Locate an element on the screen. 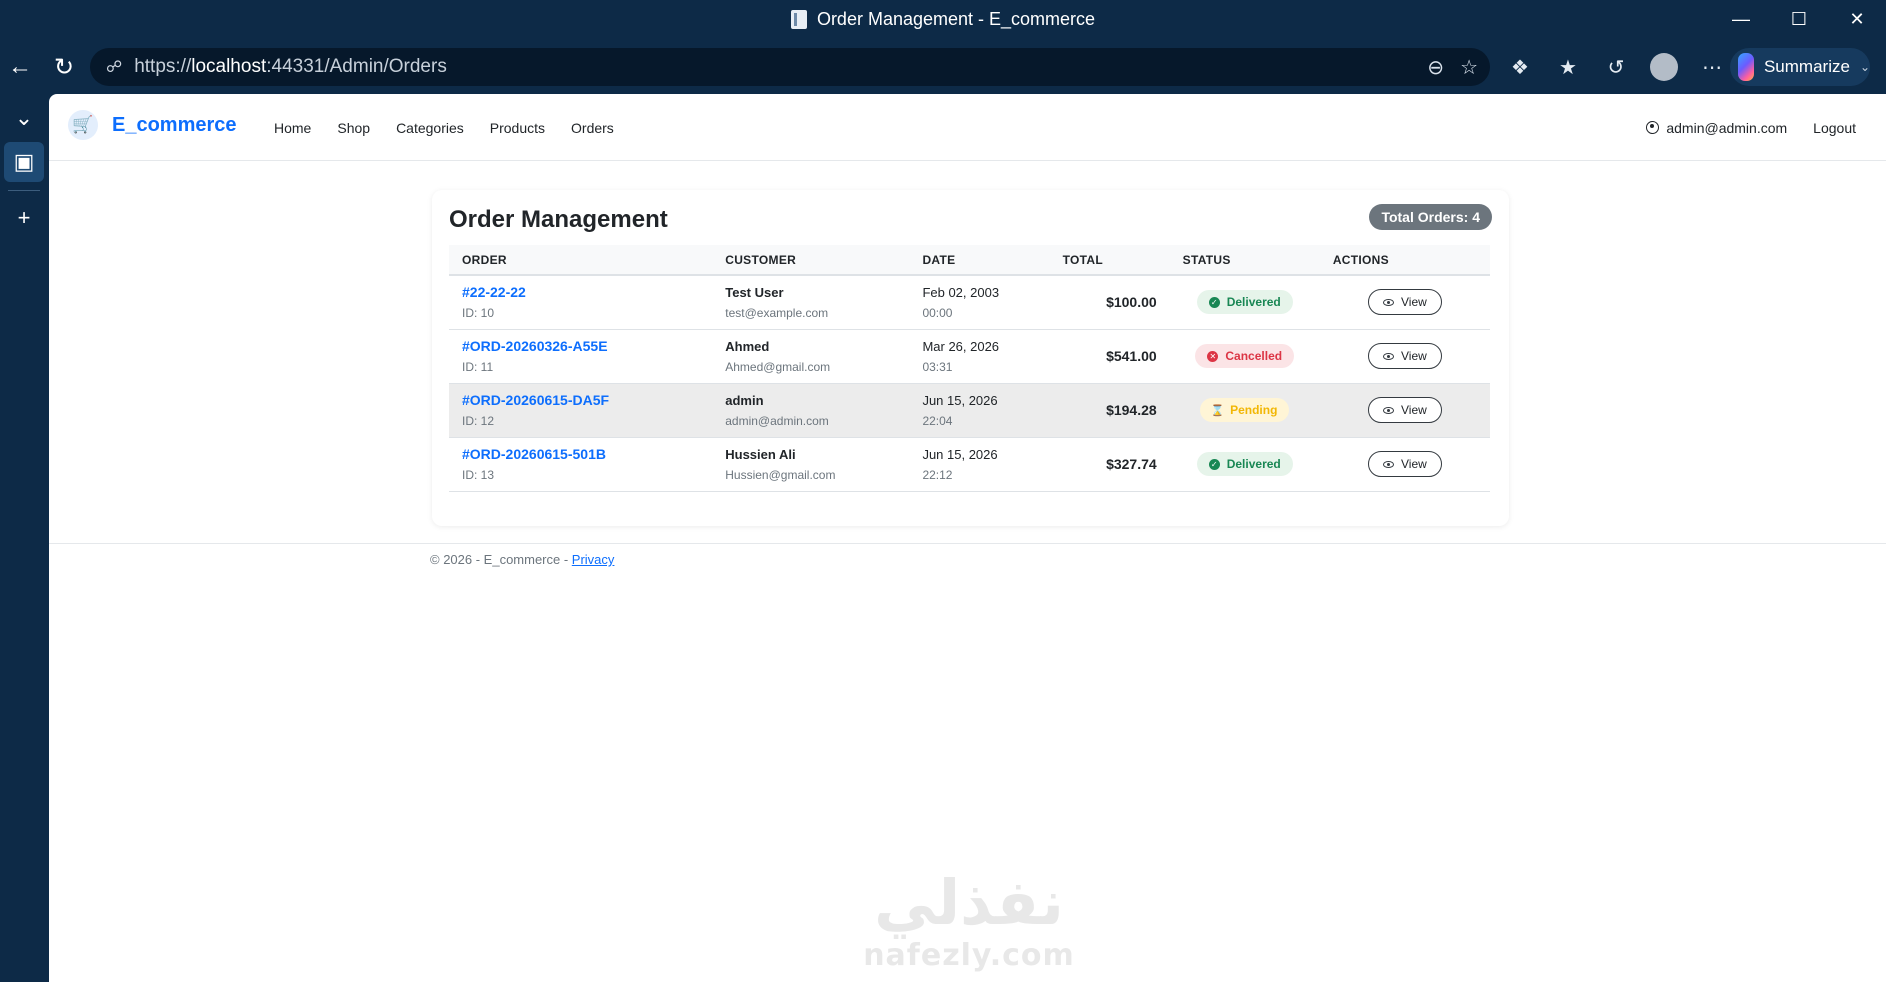 The width and height of the screenshot is (1886, 982). user-email: admin@admin.com is located at coordinates (1726, 128).